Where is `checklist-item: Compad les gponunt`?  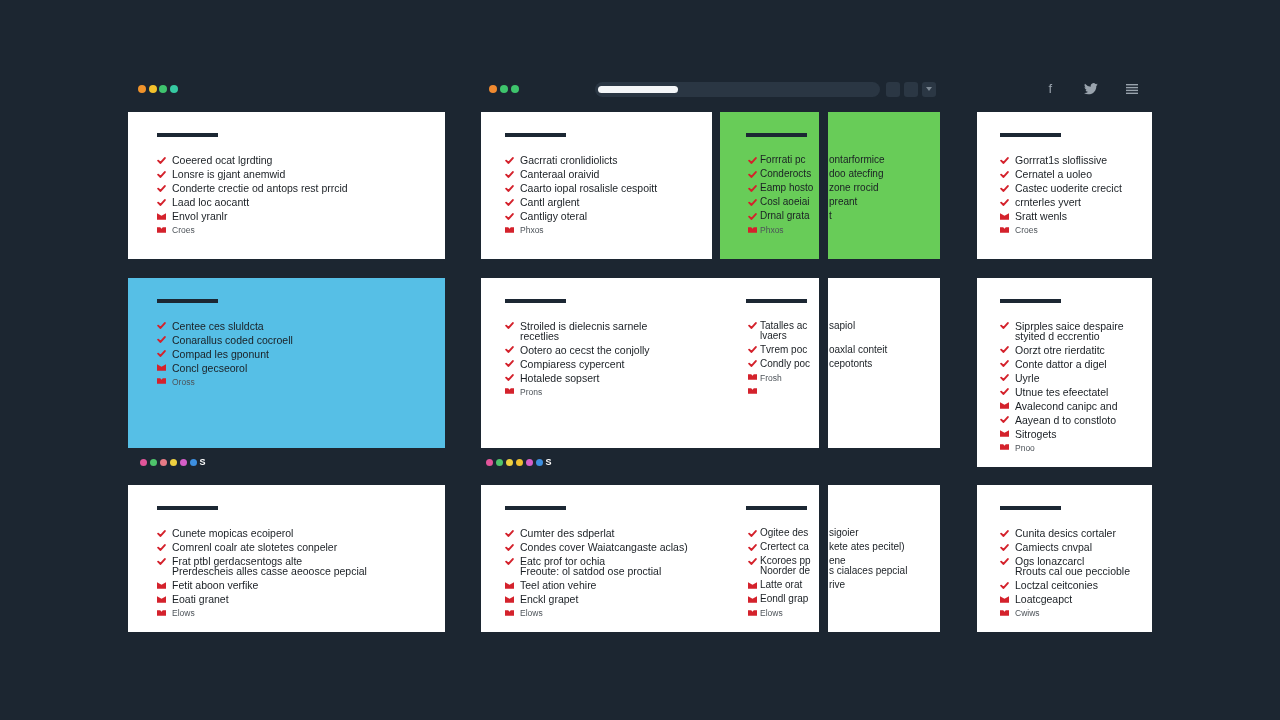 checklist-item: Compad les gponunt is located at coordinates (220, 353).